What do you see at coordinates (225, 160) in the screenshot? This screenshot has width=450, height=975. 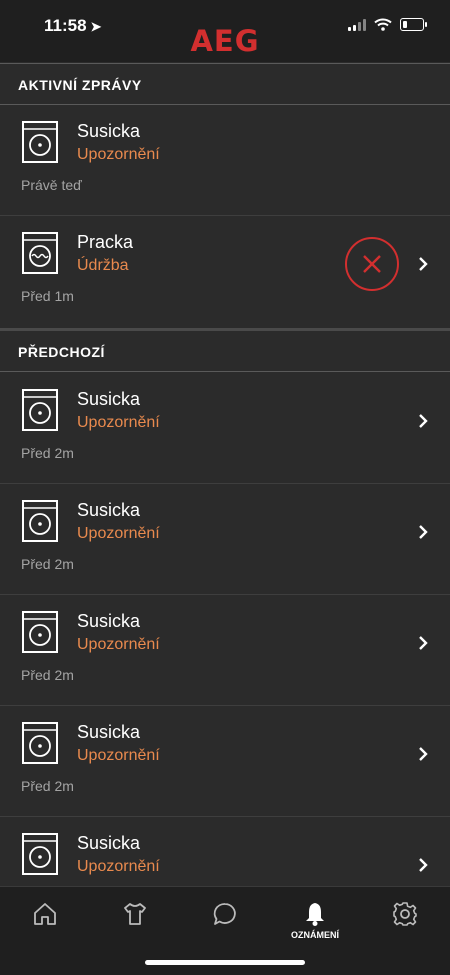 I see `notification-item: Susicka Upozornění Právě teď` at bounding box center [225, 160].